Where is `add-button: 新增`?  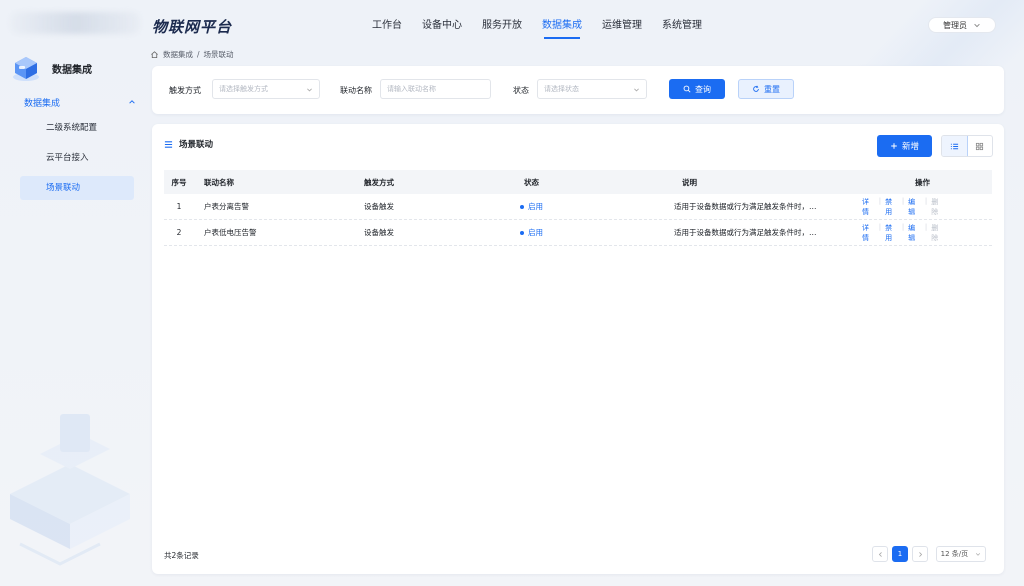 add-button: 新增 is located at coordinates (904, 146).